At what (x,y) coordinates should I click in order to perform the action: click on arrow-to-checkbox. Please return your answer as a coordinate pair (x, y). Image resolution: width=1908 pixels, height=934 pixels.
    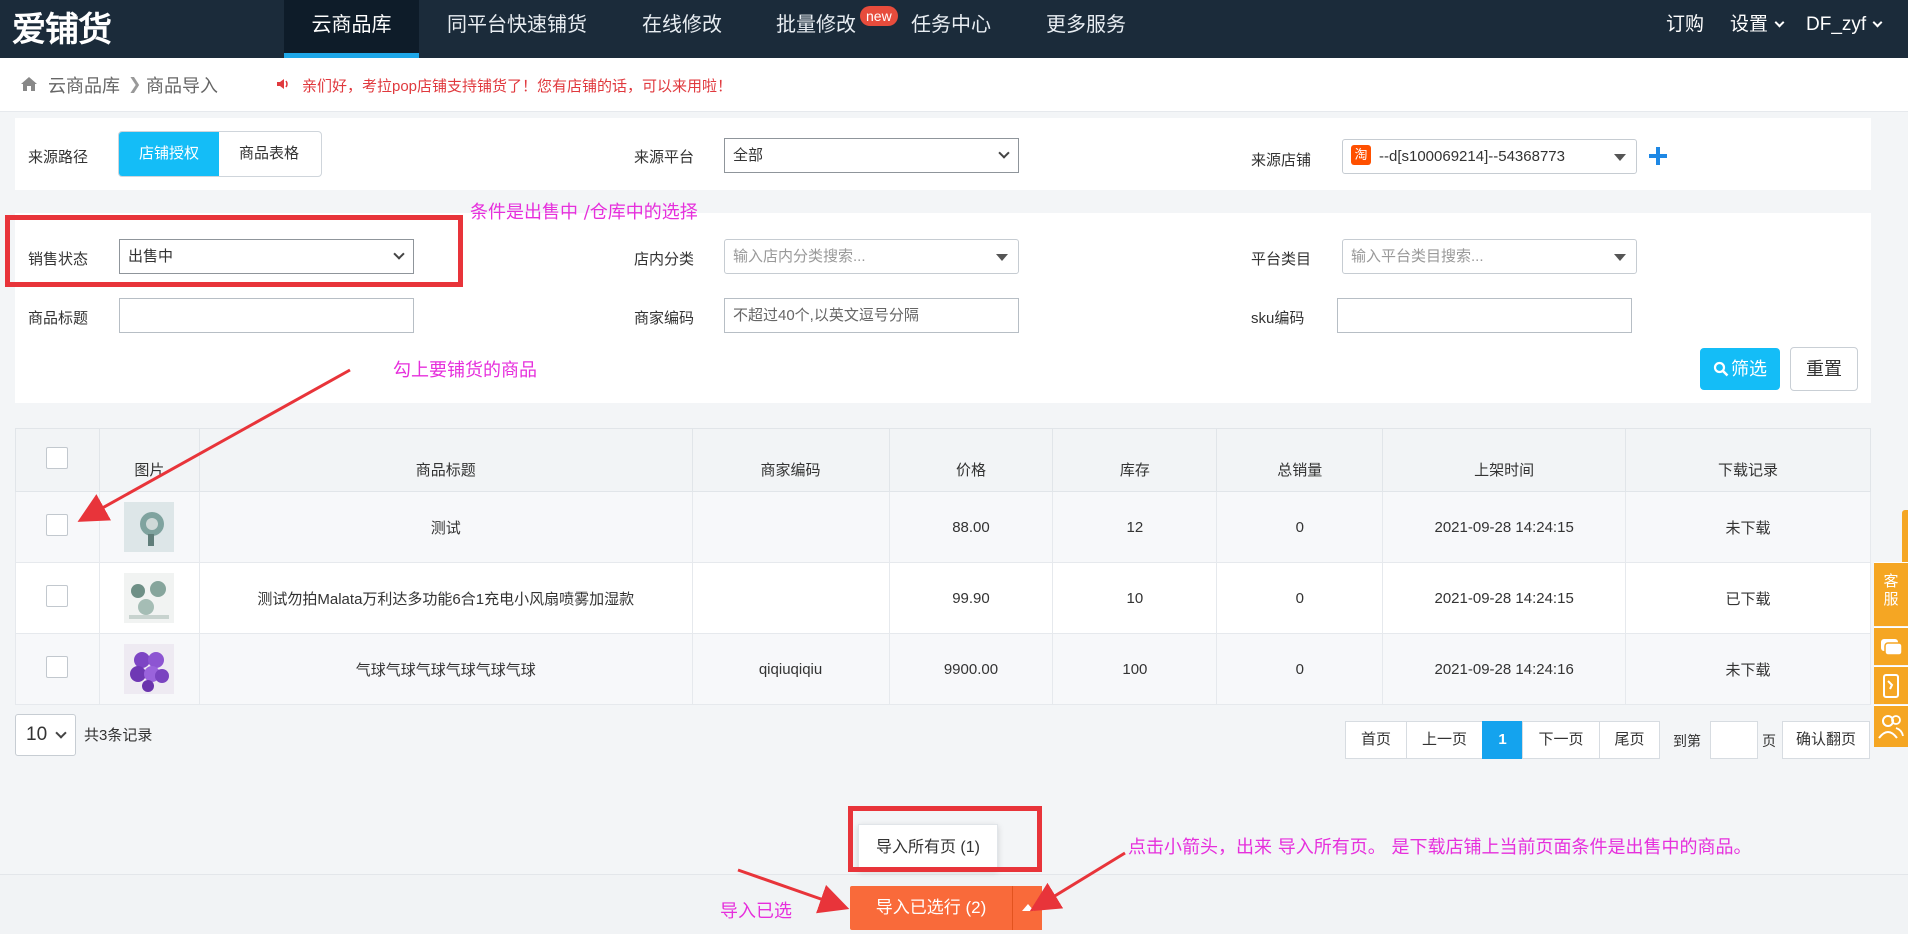
    Looking at the image, I should click on (214, 445).